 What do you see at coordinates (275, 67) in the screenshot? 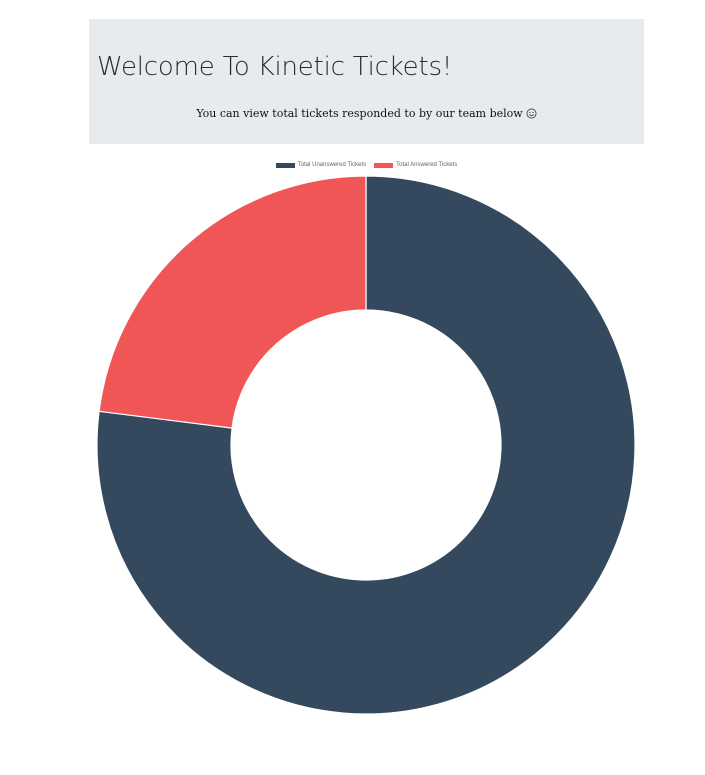
I see `page-title: Welcome To Kinetic Tickets!` at bounding box center [275, 67].